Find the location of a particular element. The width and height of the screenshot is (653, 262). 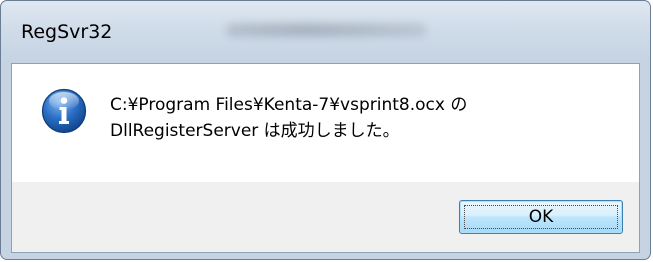

ok-button-label: OK is located at coordinates (541, 217).